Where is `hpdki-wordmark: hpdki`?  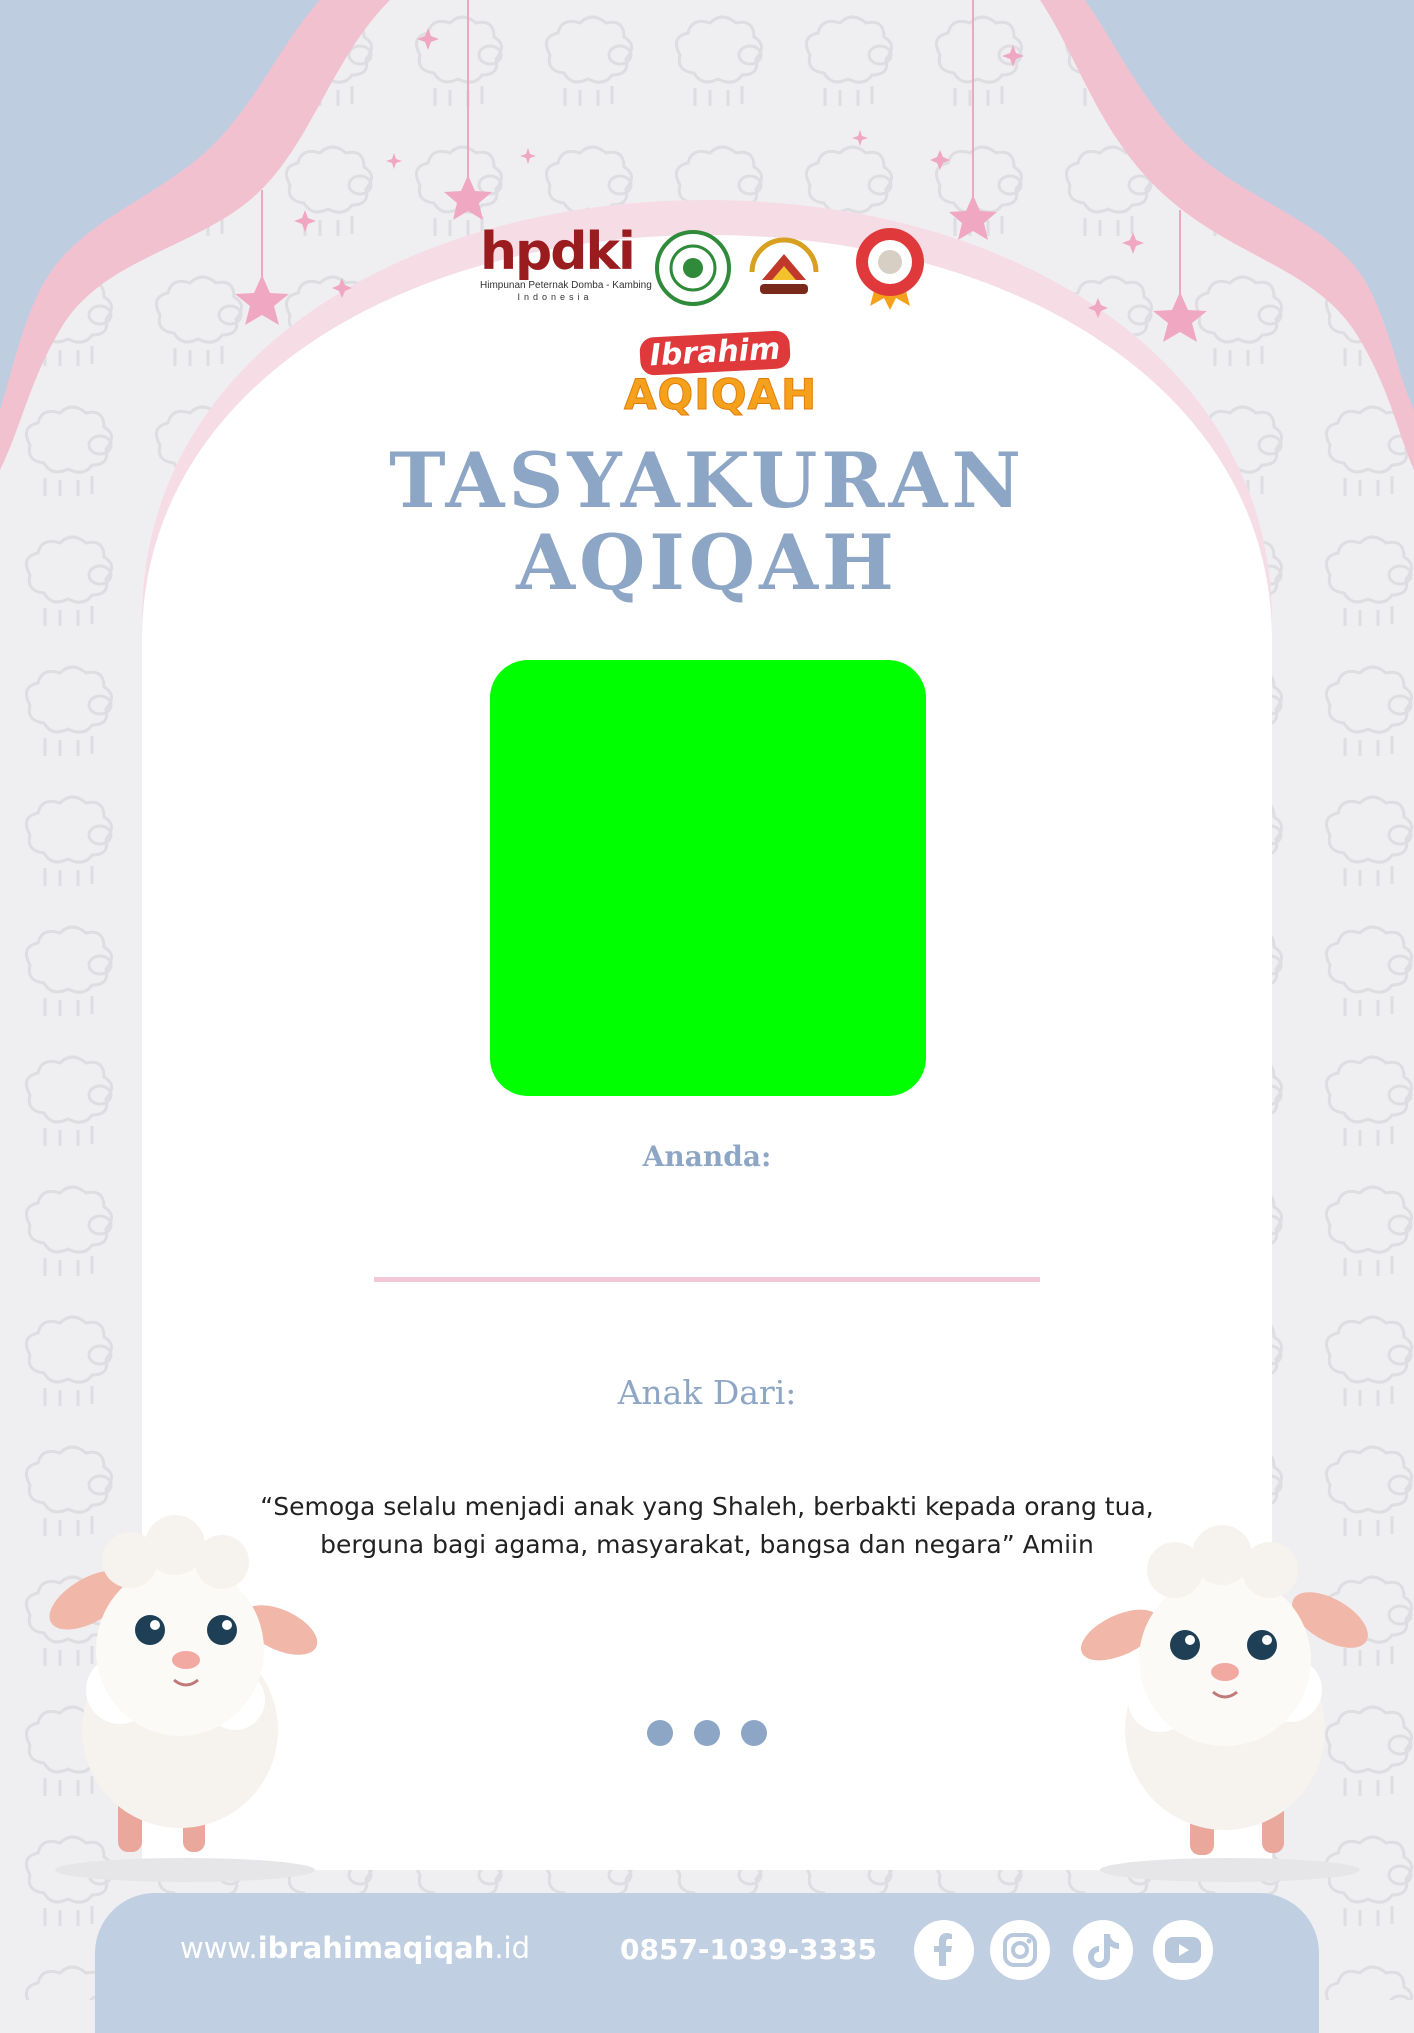 hpdki-wordmark: hpdki is located at coordinates (558, 252).